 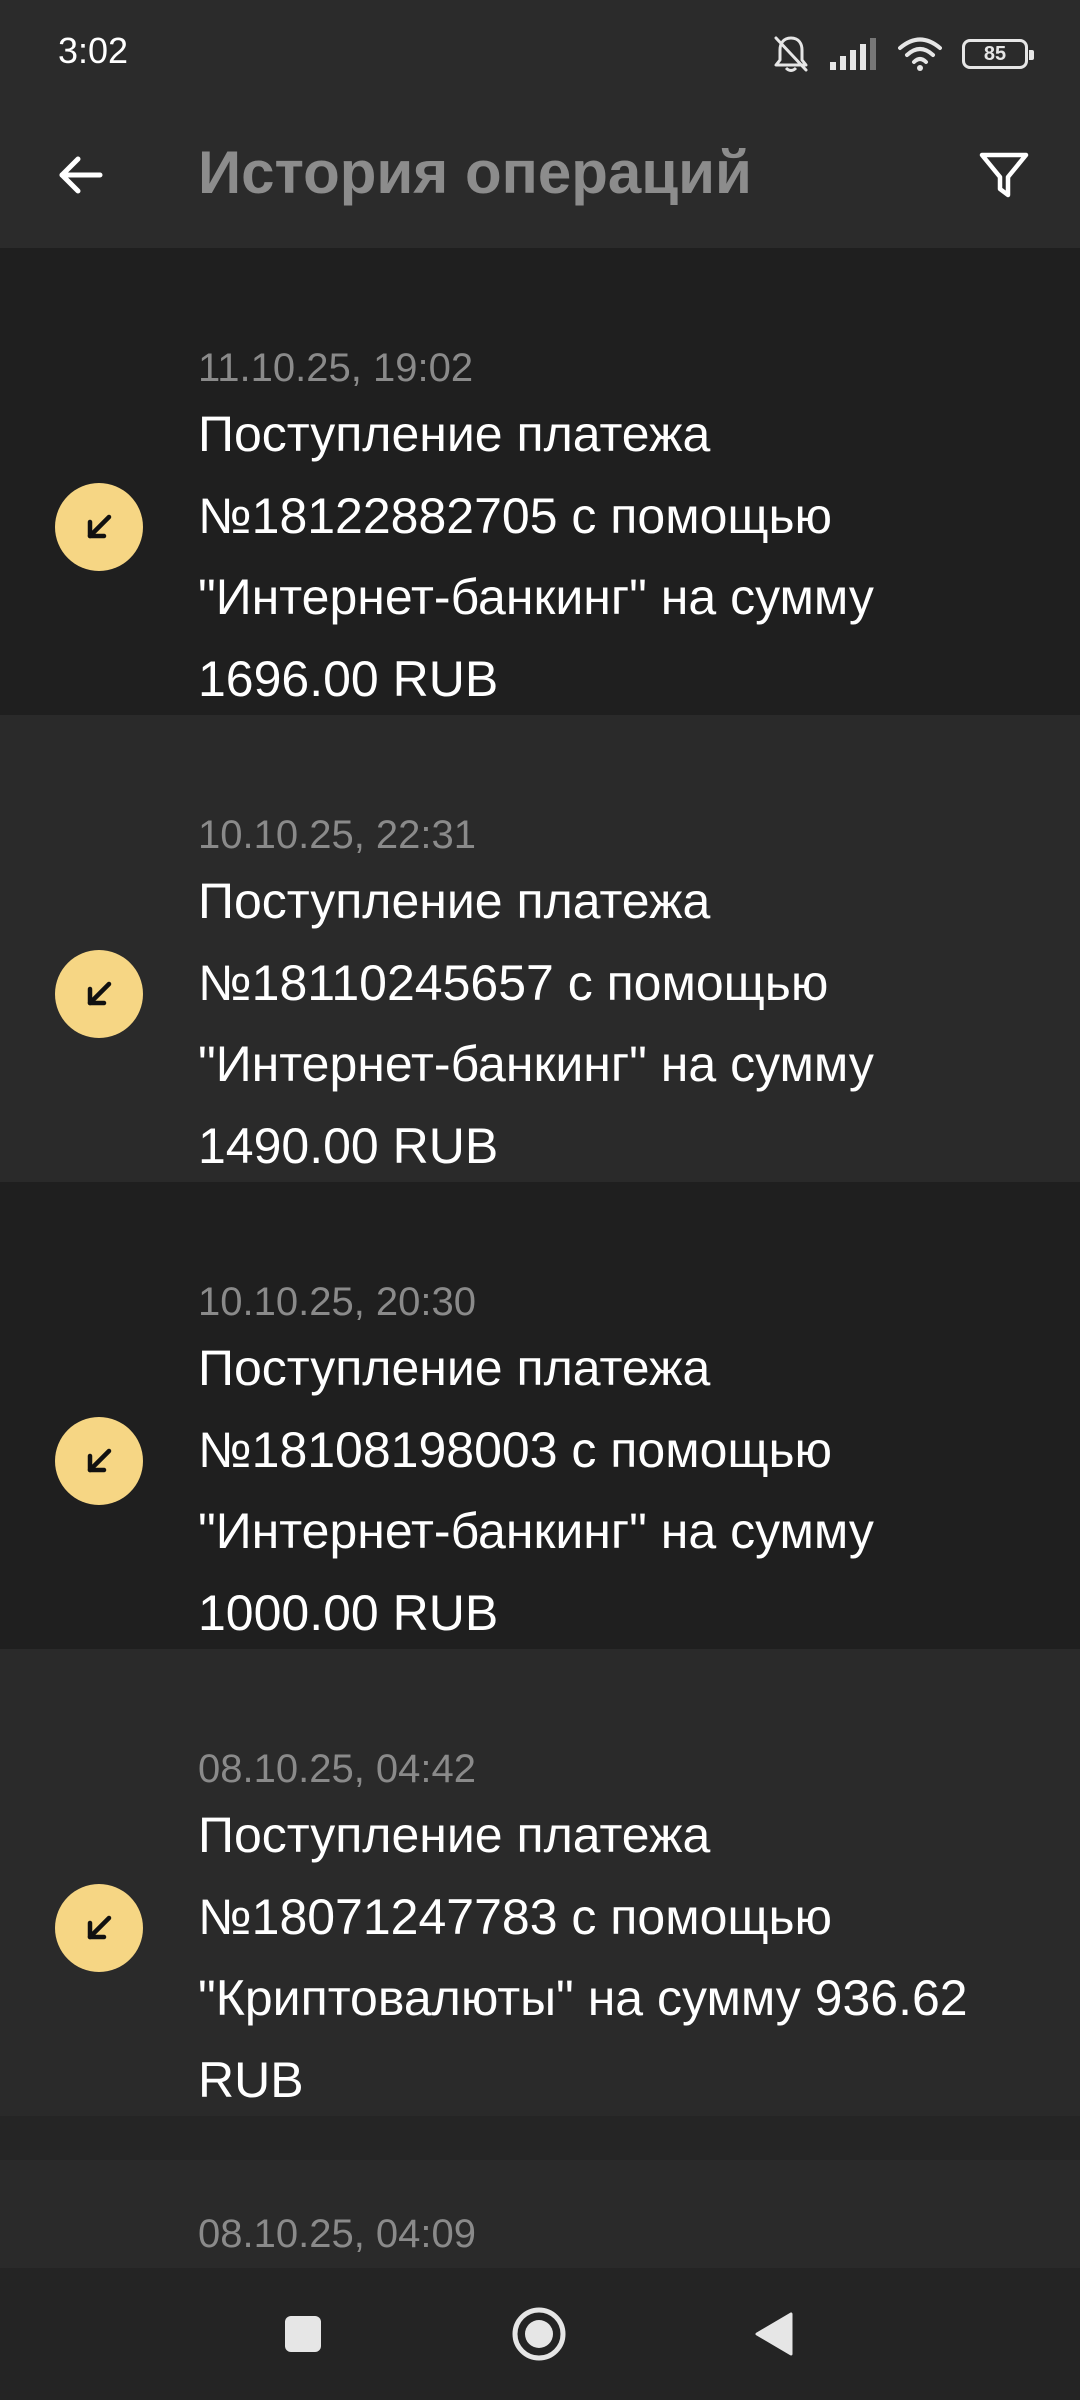 I want to click on arrow-left-icon, so click(x=81, y=175).